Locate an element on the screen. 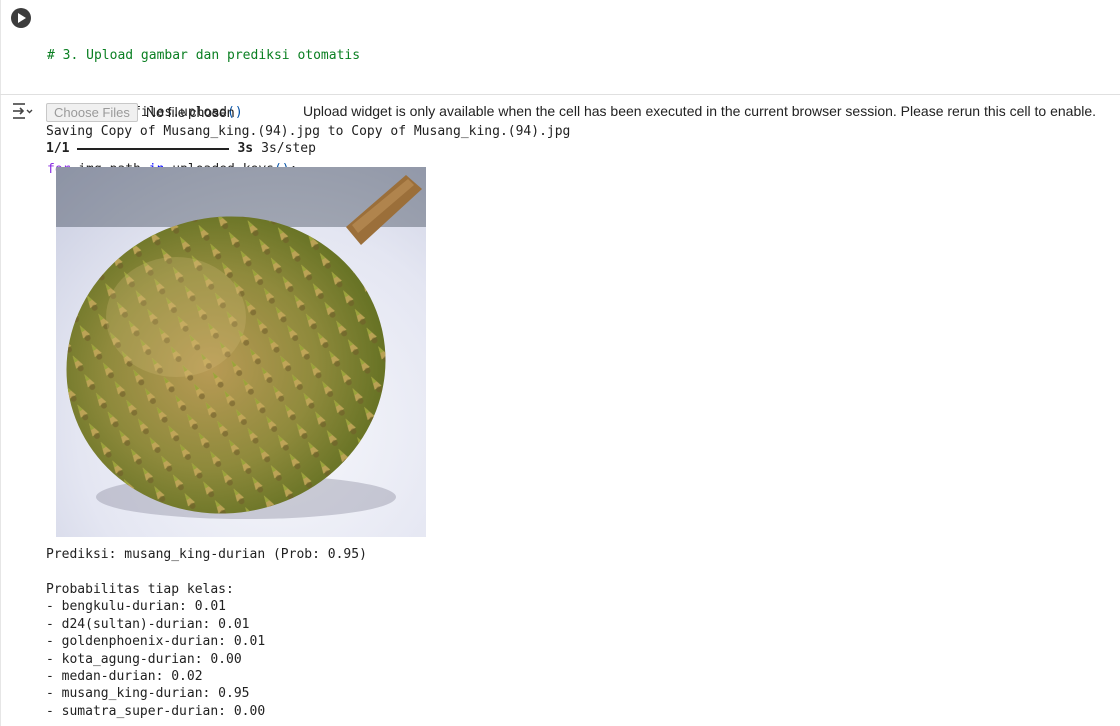 The image size is (1120, 726). progress-step: 1/1 is located at coordinates (58, 148).